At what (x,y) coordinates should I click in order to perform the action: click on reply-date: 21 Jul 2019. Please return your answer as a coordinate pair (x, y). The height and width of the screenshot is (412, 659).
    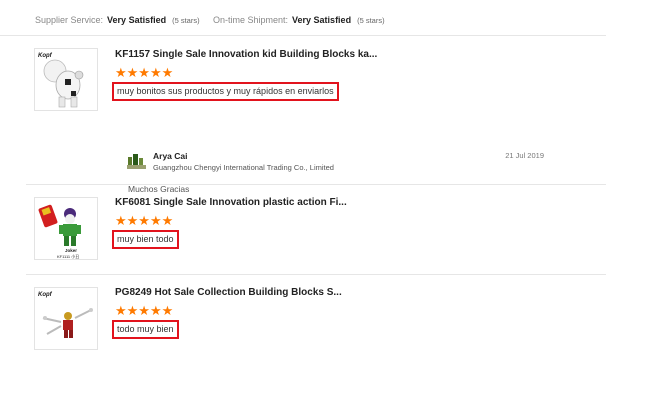
    Looking at the image, I should click on (524, 155).